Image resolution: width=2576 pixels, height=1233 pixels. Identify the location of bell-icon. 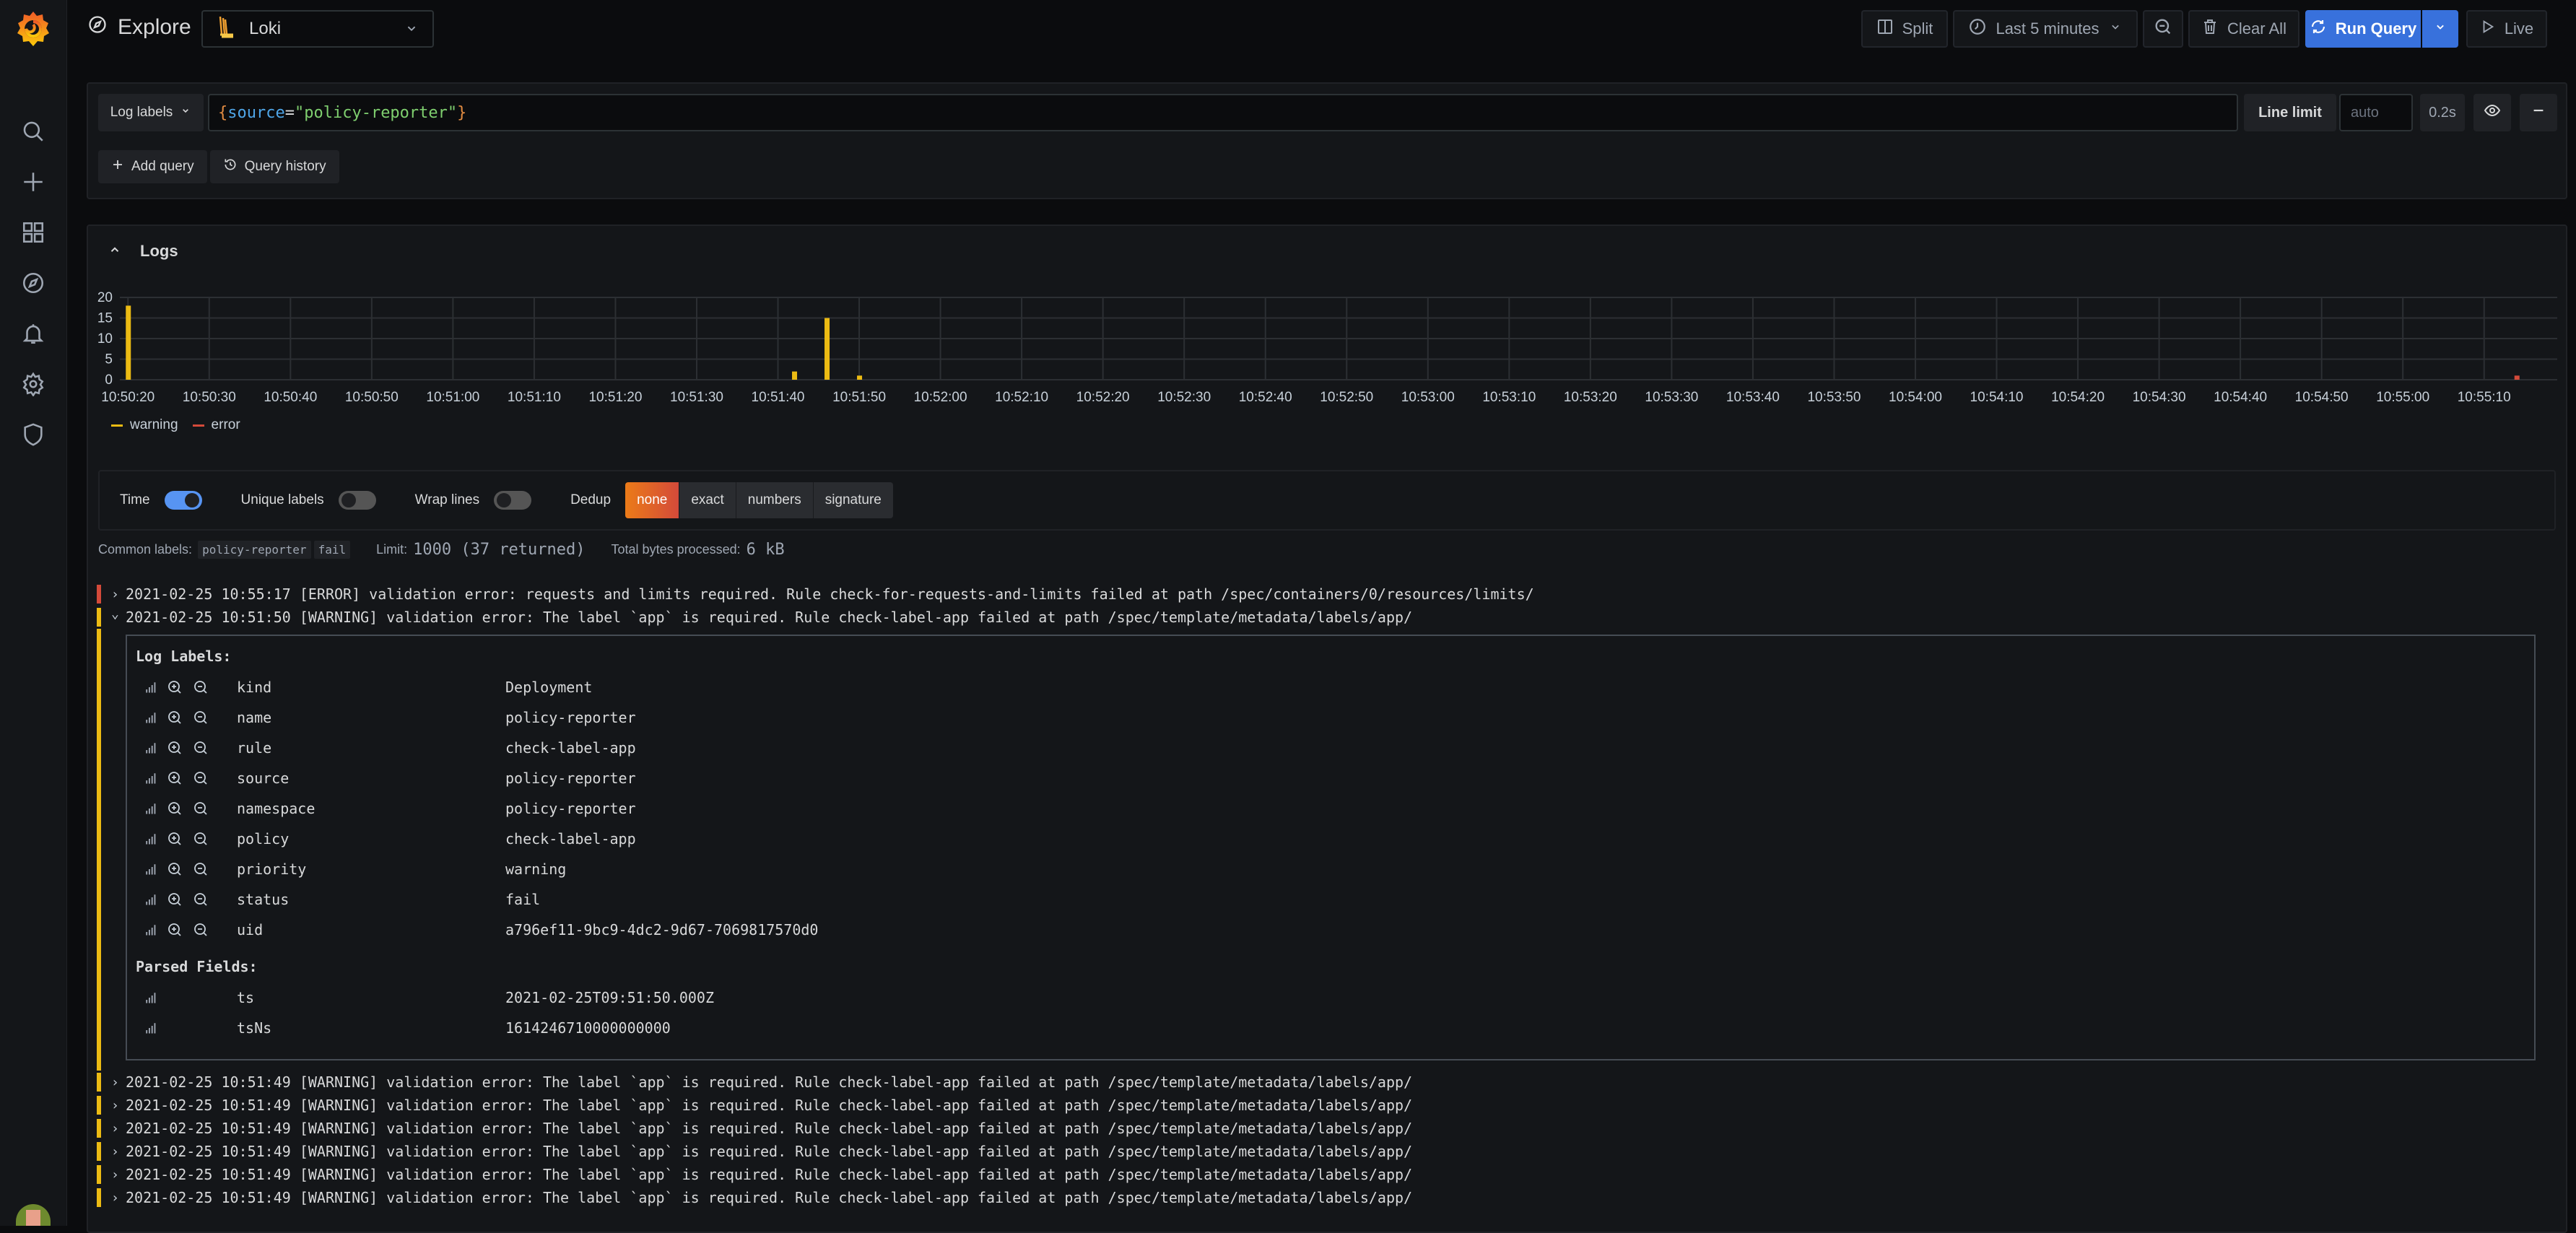
(33, 333).